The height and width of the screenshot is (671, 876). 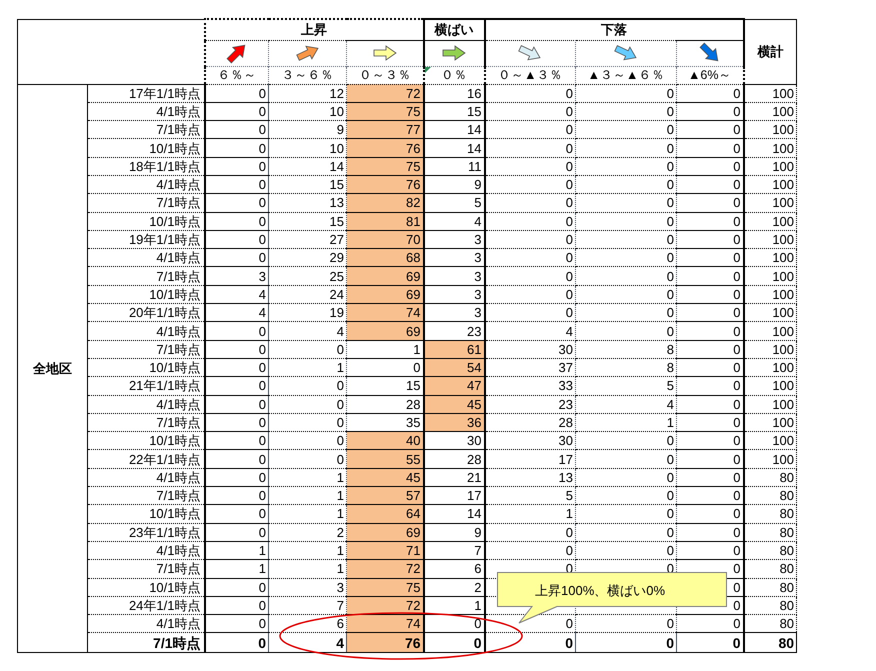 What do you see at coordinates (427, 69) in the screenshot?
I see `comment-marker-icon` at bounding box center [427, 69].